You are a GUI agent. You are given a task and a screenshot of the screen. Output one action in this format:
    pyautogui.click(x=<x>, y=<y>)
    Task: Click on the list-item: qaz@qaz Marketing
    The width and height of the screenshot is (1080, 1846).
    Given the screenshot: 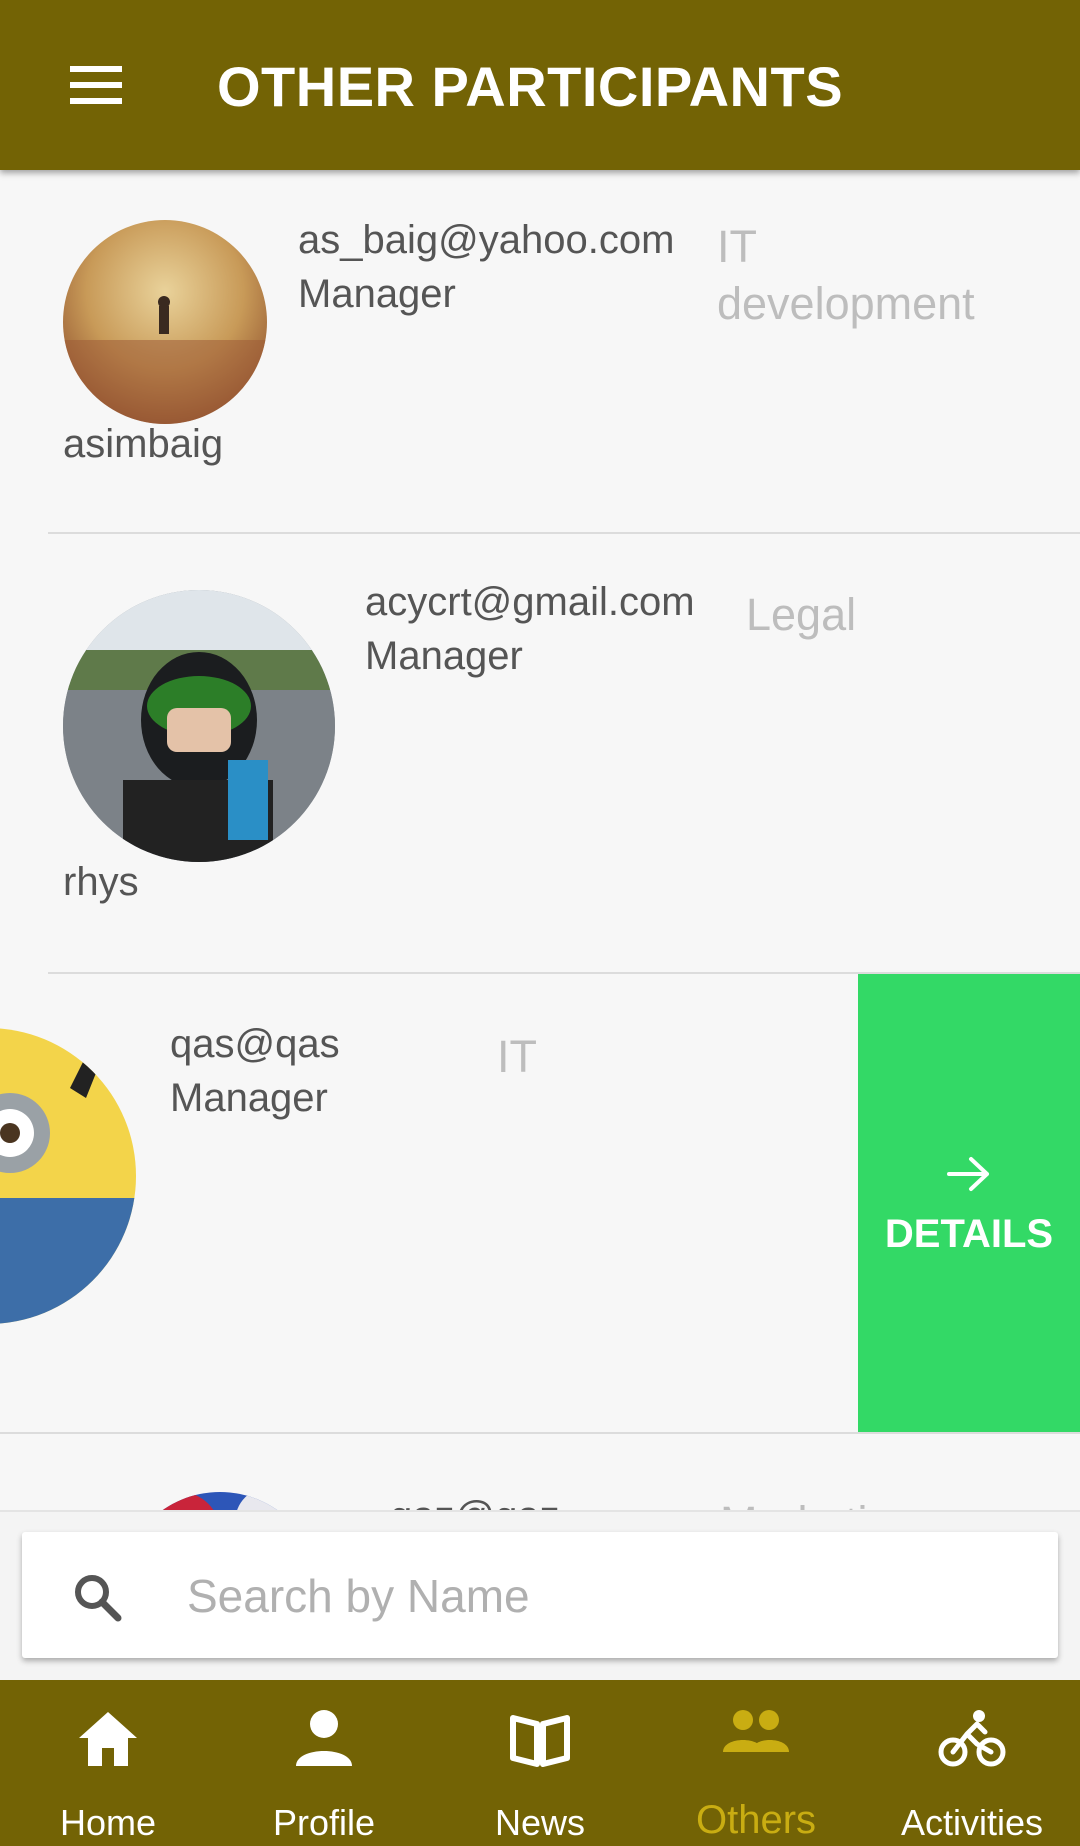 What is the action you would take?
    pyautogui.click(x=540, y=1472)
    